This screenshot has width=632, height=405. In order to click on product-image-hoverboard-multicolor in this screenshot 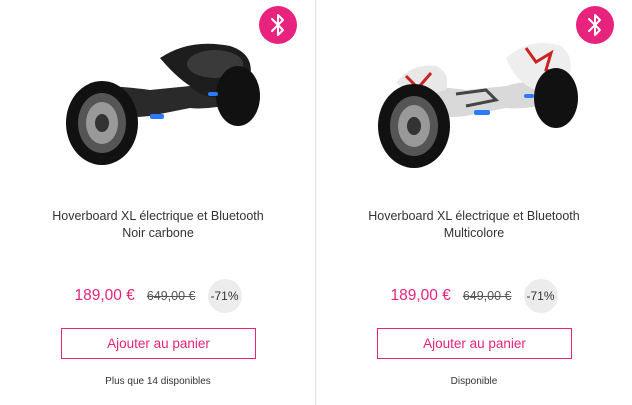, I will do `click(476, 98)`.